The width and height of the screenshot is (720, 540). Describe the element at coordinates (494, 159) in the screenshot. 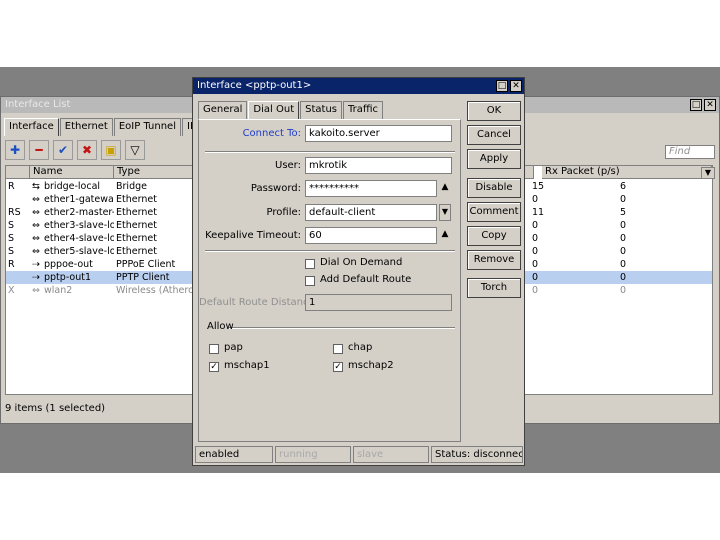

I see `apply-button: Apply` at that location.